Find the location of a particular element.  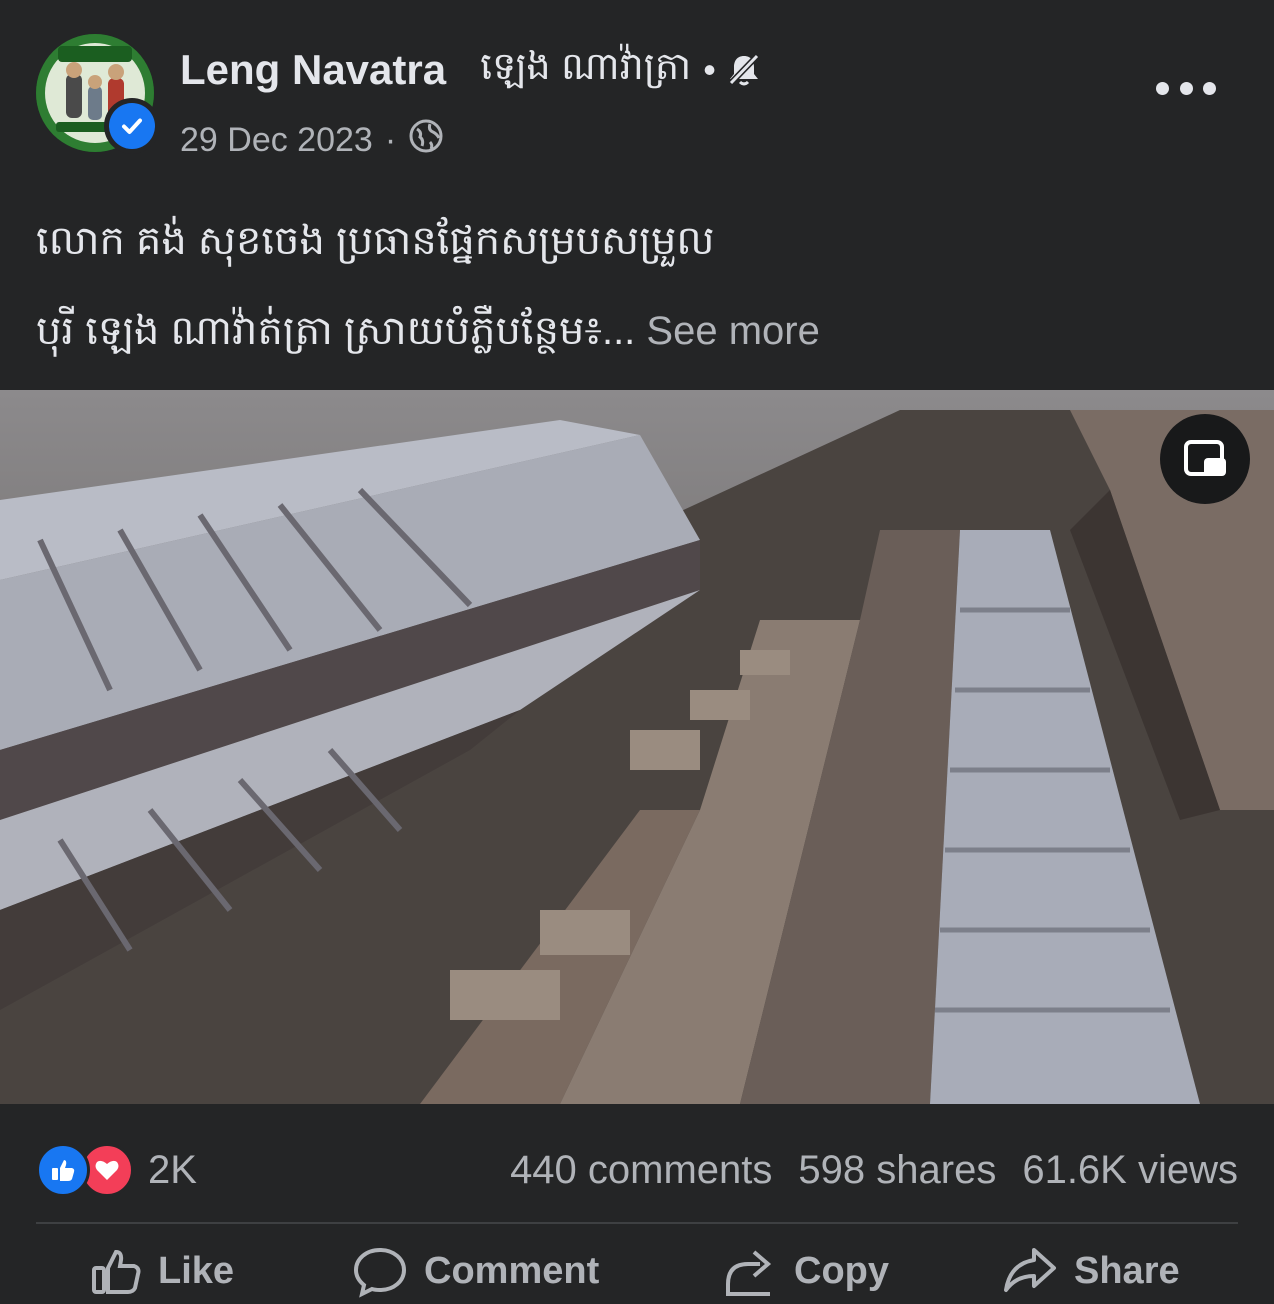

copy-button: Copy is located at coordinates (804, 1271).